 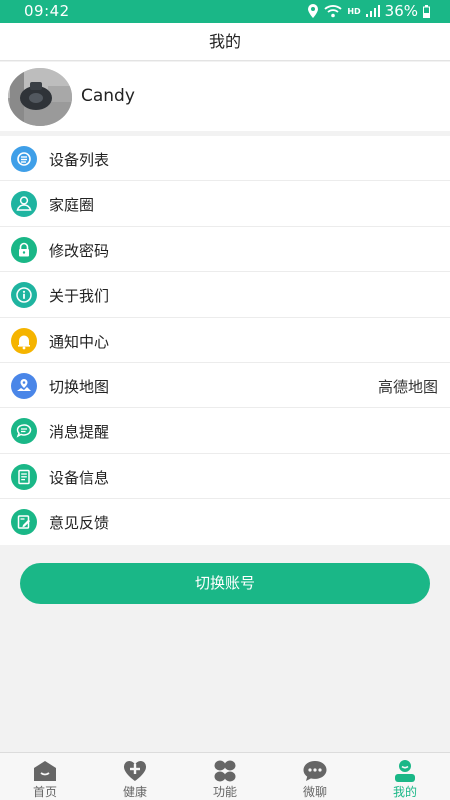 What do you see at coordinates (407, 386) in the screenshot?
I see `current-map-value: 高德地图` at bounding box center [407, 386].